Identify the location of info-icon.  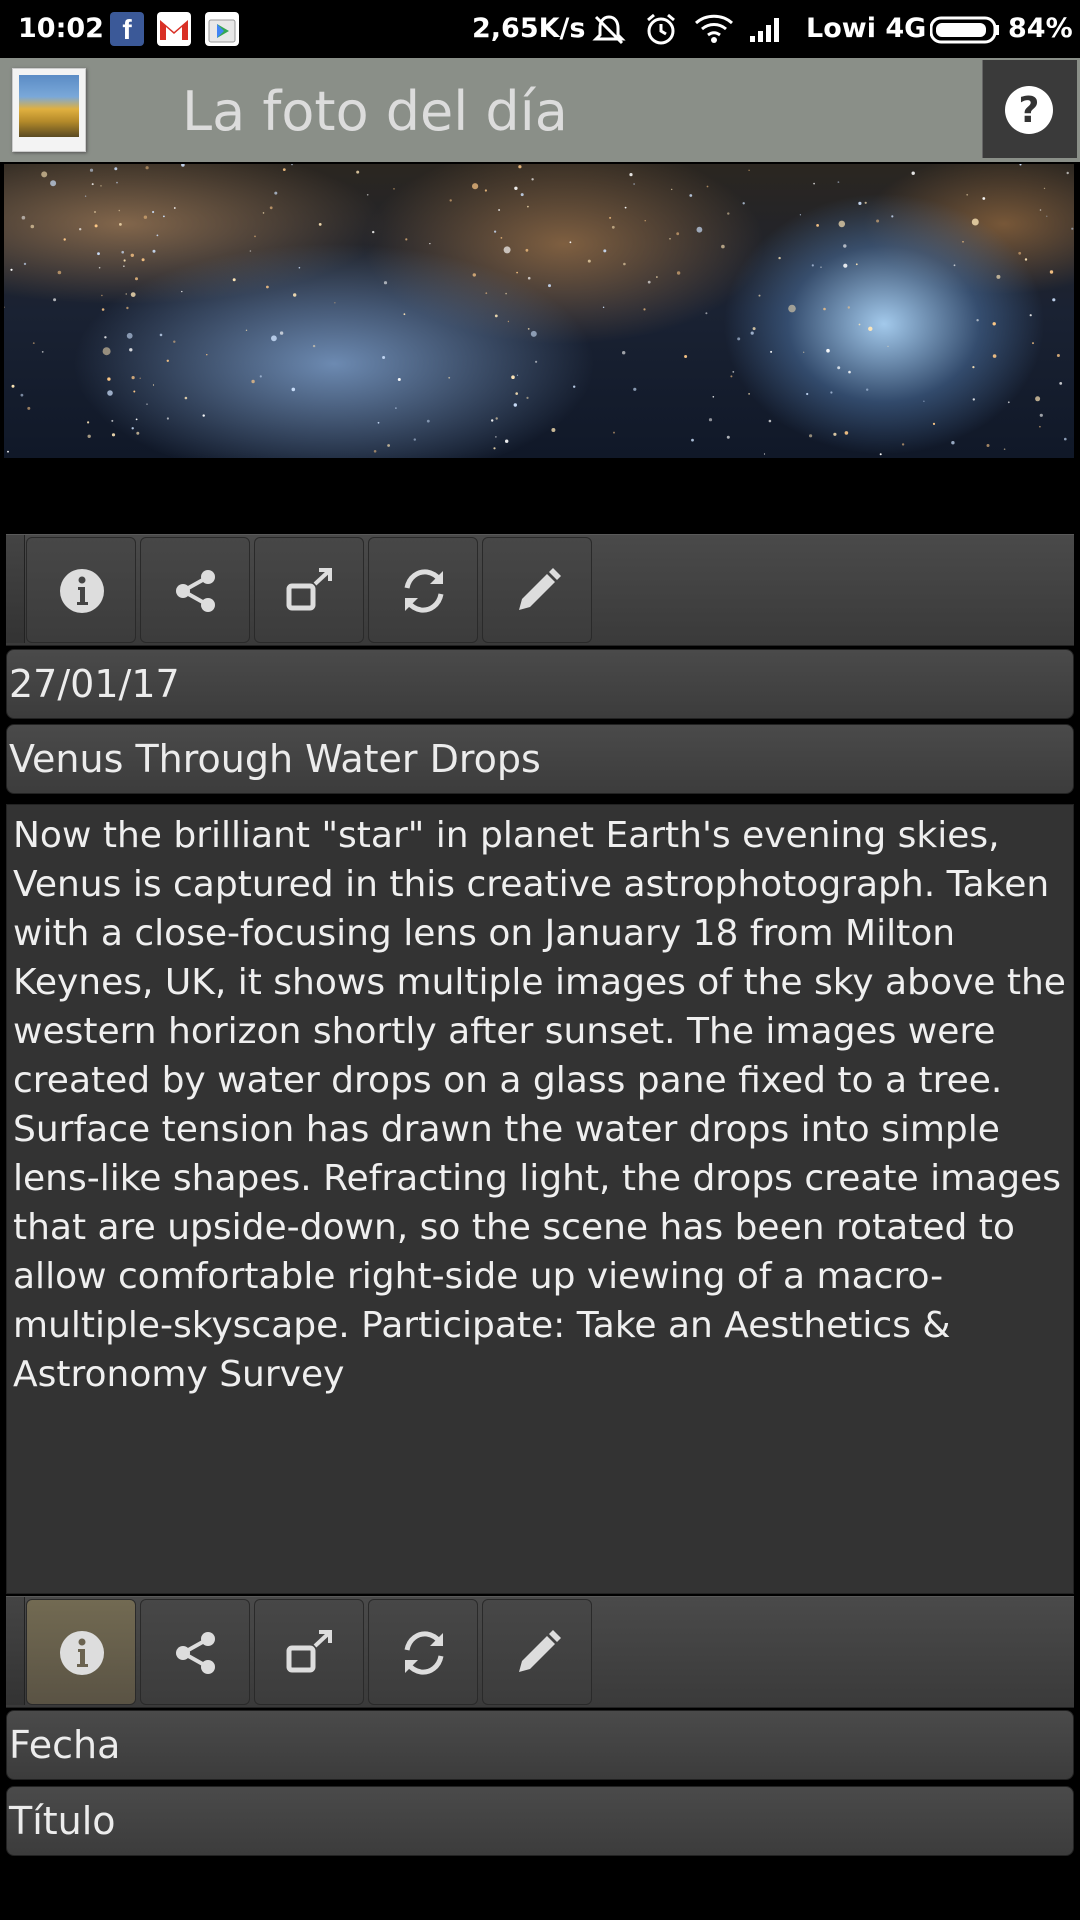
(82, 591).